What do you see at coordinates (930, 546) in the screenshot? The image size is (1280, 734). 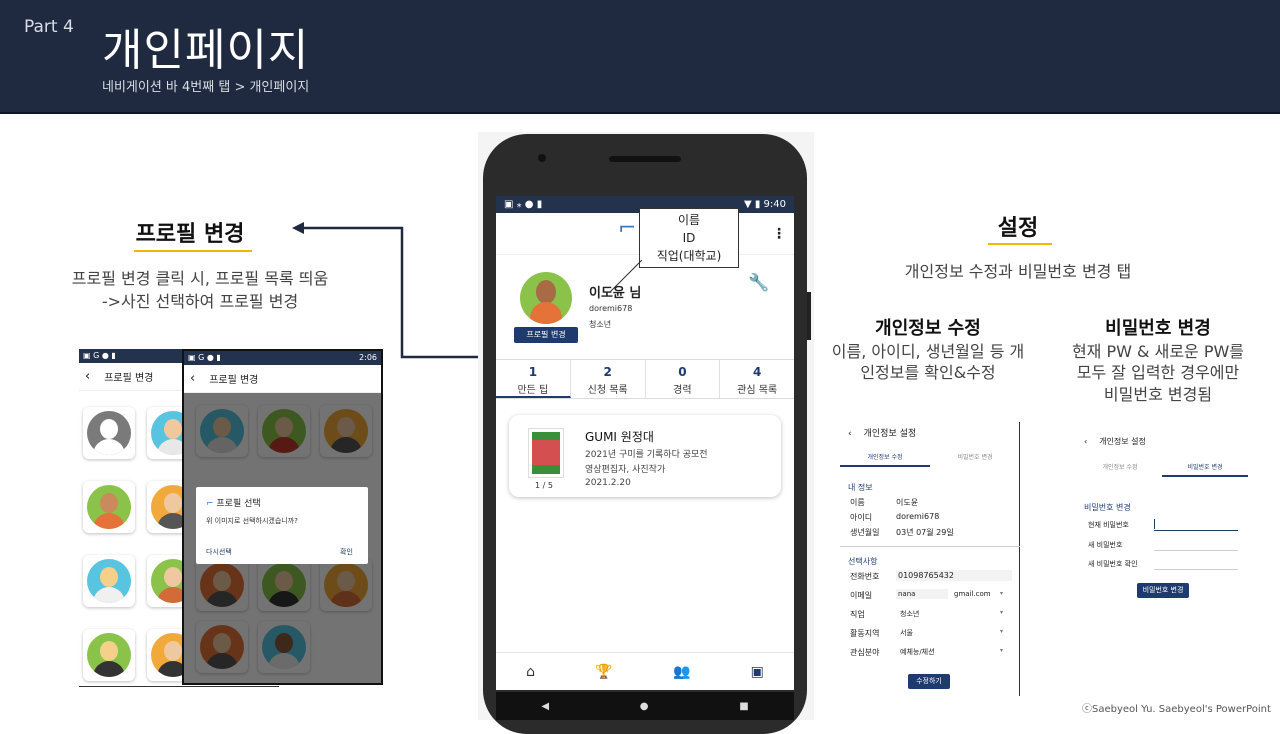 I see `divider` at bounding box center [930, 546].